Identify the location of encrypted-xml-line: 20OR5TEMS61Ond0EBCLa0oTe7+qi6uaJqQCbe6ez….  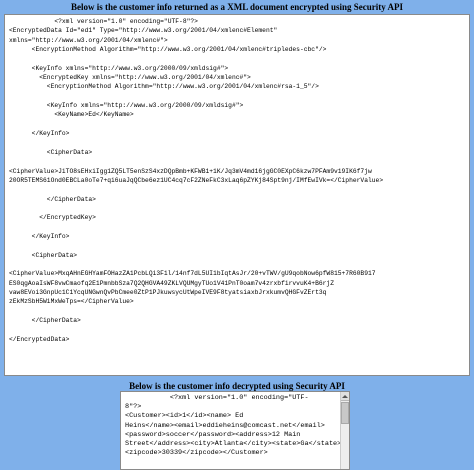
(196, 180).